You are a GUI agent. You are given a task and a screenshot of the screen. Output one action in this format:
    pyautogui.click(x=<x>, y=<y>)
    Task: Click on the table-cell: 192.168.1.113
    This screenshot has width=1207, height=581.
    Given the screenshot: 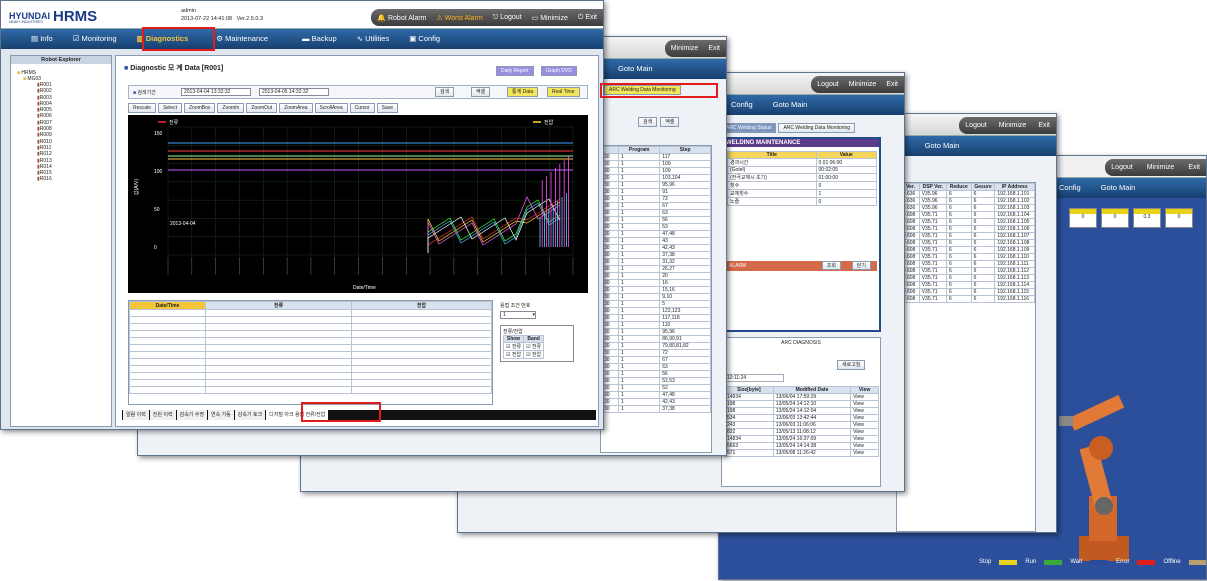 What is the action you would take?
    pyautogui.click(x=1014, y=278)
    